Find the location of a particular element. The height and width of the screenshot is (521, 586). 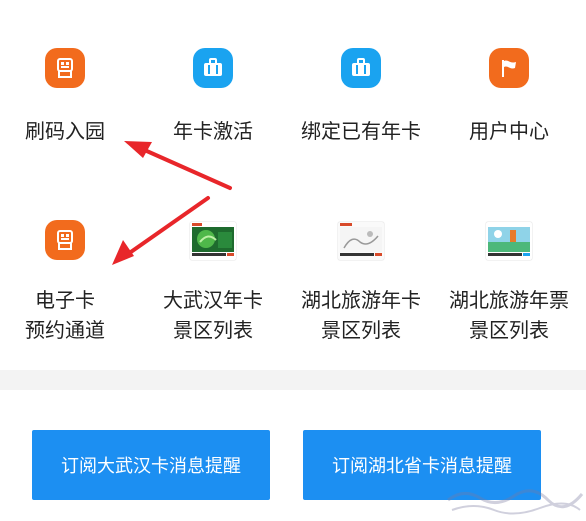

scan-code-entry-item: 刷码入园 is located at coordinates (69, 97).